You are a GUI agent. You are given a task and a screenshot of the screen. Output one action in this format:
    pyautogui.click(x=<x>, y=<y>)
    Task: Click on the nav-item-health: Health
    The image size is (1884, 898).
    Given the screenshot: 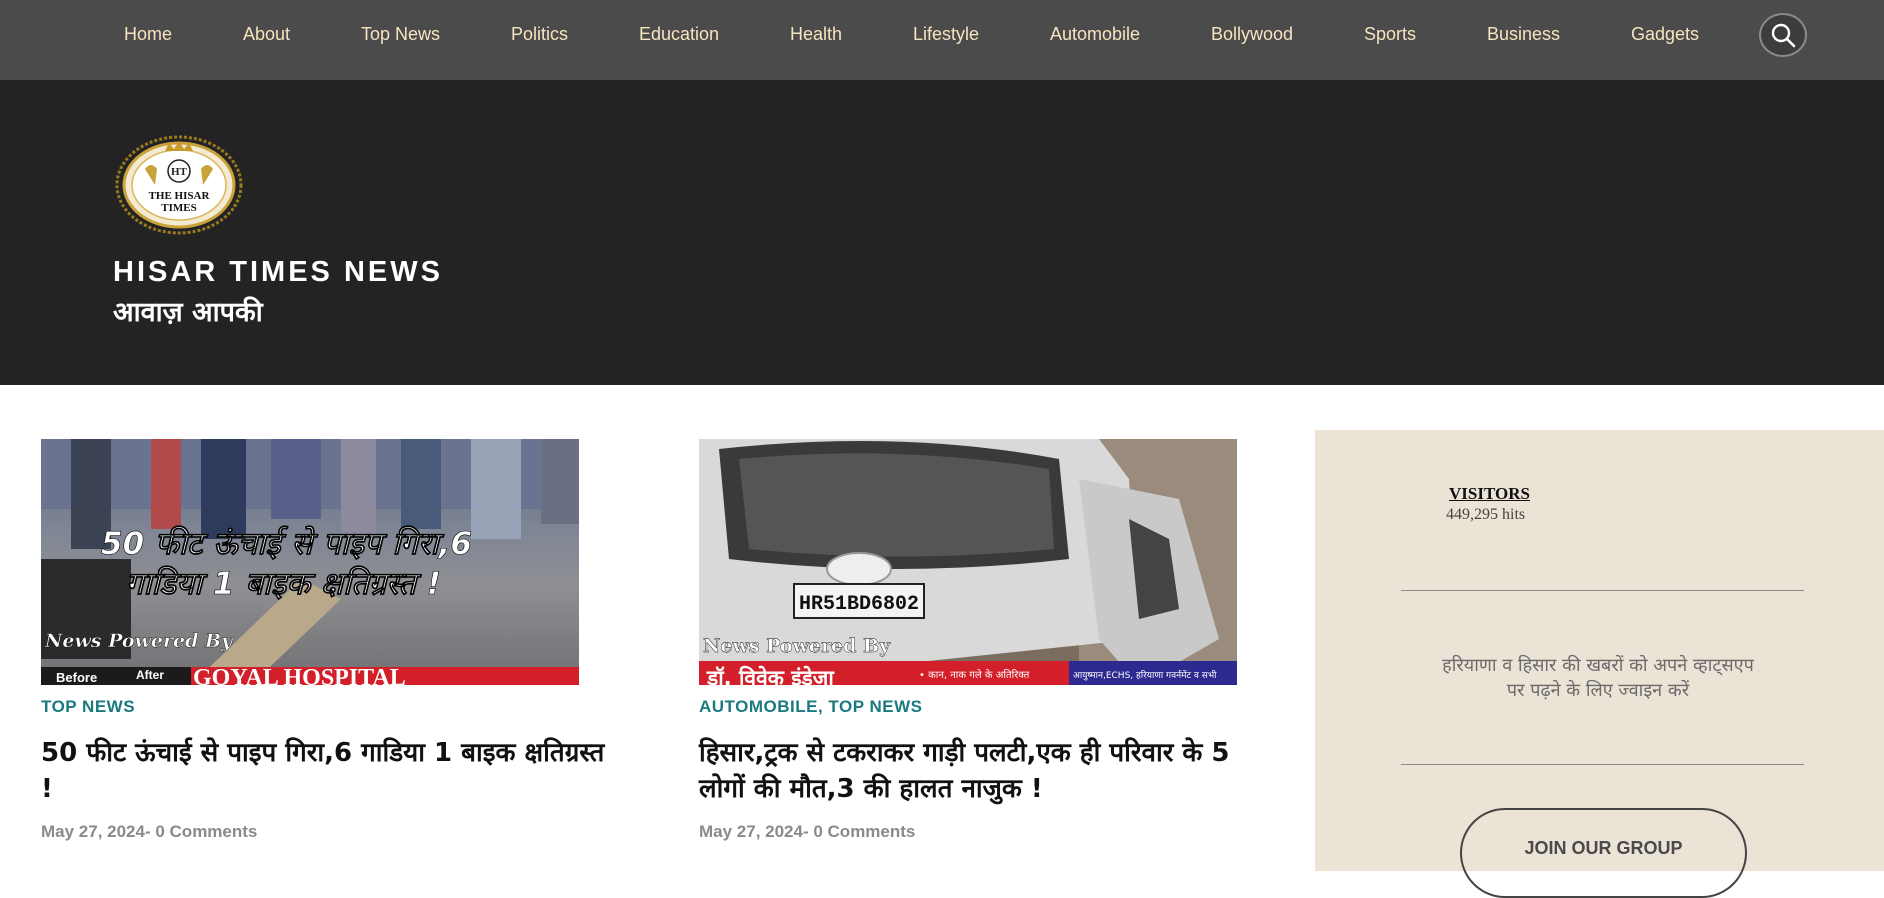 What is the action you would take?
    pyautogui.click(x=816, y=34)
    